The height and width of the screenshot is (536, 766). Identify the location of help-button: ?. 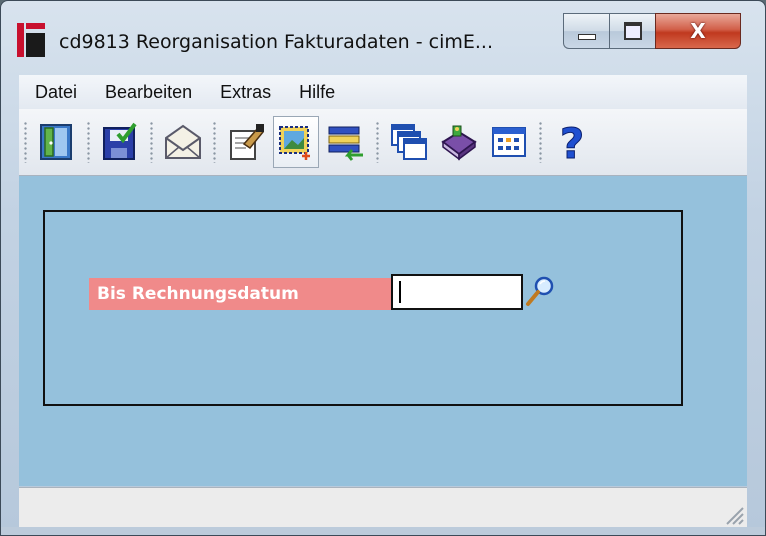
(572, 142).